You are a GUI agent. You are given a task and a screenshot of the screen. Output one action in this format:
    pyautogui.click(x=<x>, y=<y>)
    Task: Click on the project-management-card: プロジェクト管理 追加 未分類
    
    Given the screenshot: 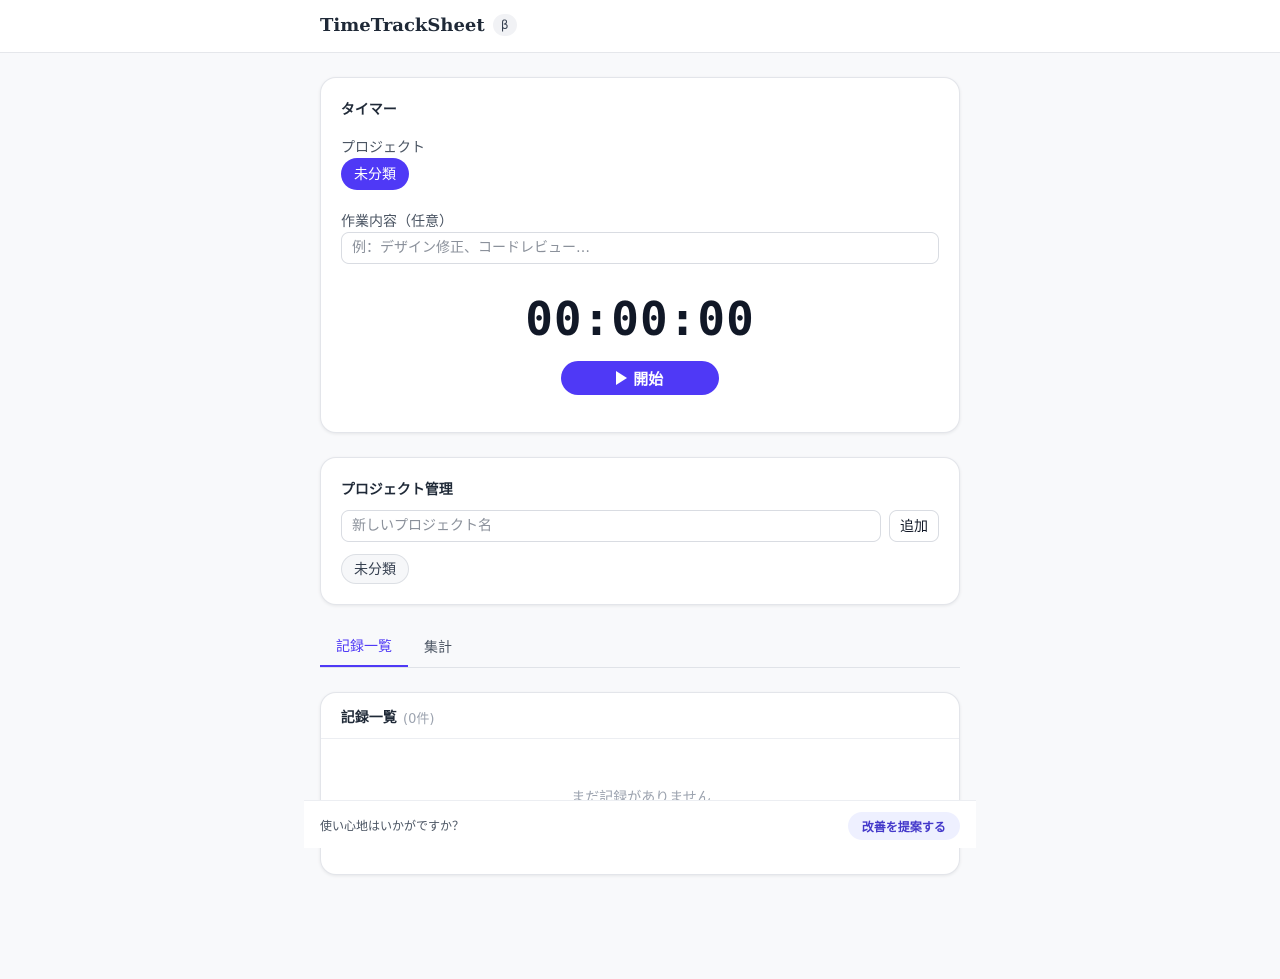 What is the action you would take?
    pyautogui.click(x=640, y=531)
    